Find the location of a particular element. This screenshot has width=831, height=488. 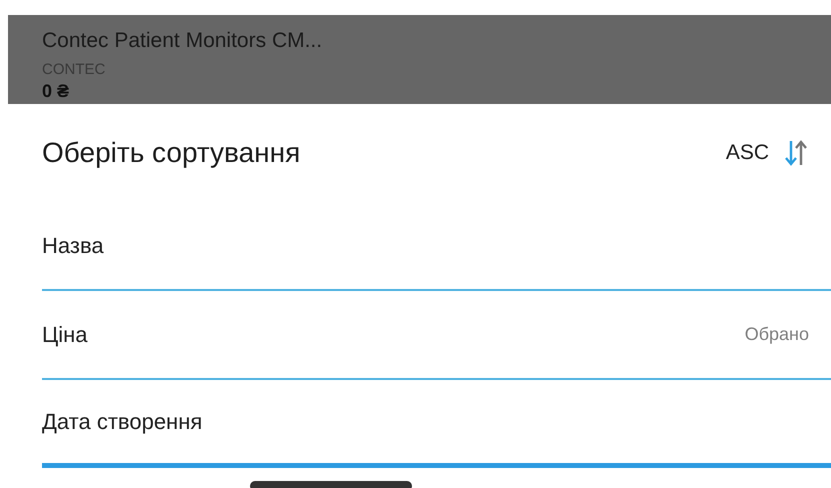

selected-label: Обрано is located at coordinates (776, 334).